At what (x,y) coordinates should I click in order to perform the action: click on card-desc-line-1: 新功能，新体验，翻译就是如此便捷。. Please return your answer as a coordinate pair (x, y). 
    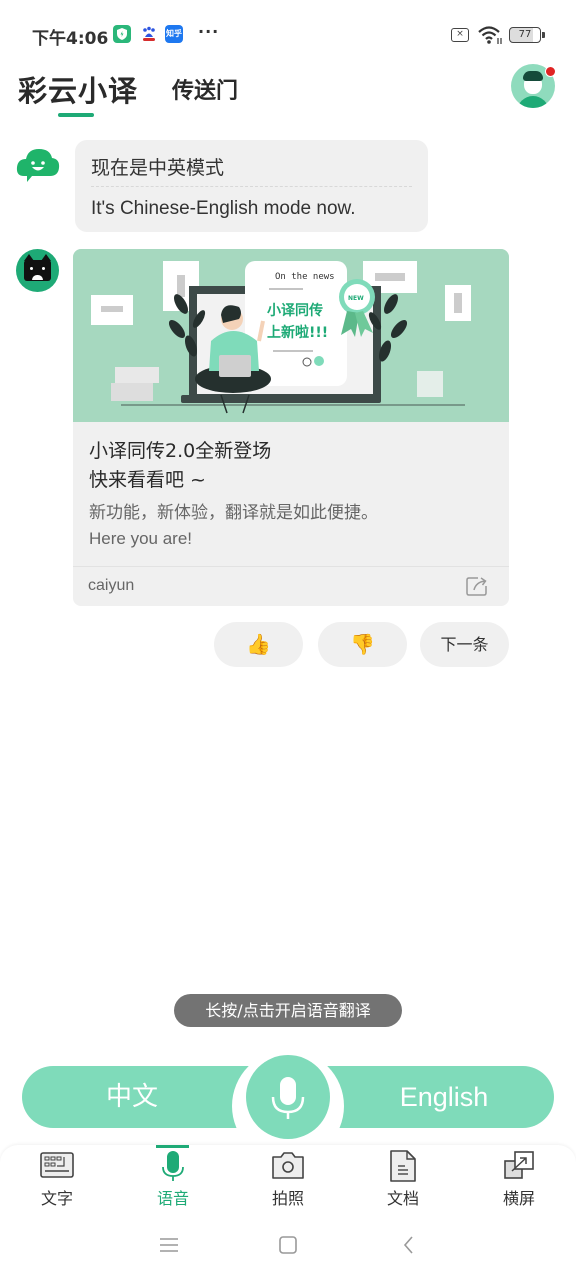
    Looking at the image, I should click on (233, 513).